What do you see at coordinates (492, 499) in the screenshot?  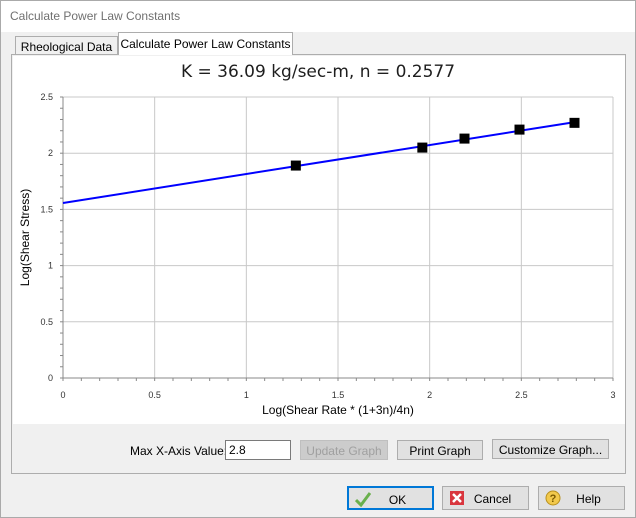 I see `cancel-label: Cancel` at bounding box center [492, 499].